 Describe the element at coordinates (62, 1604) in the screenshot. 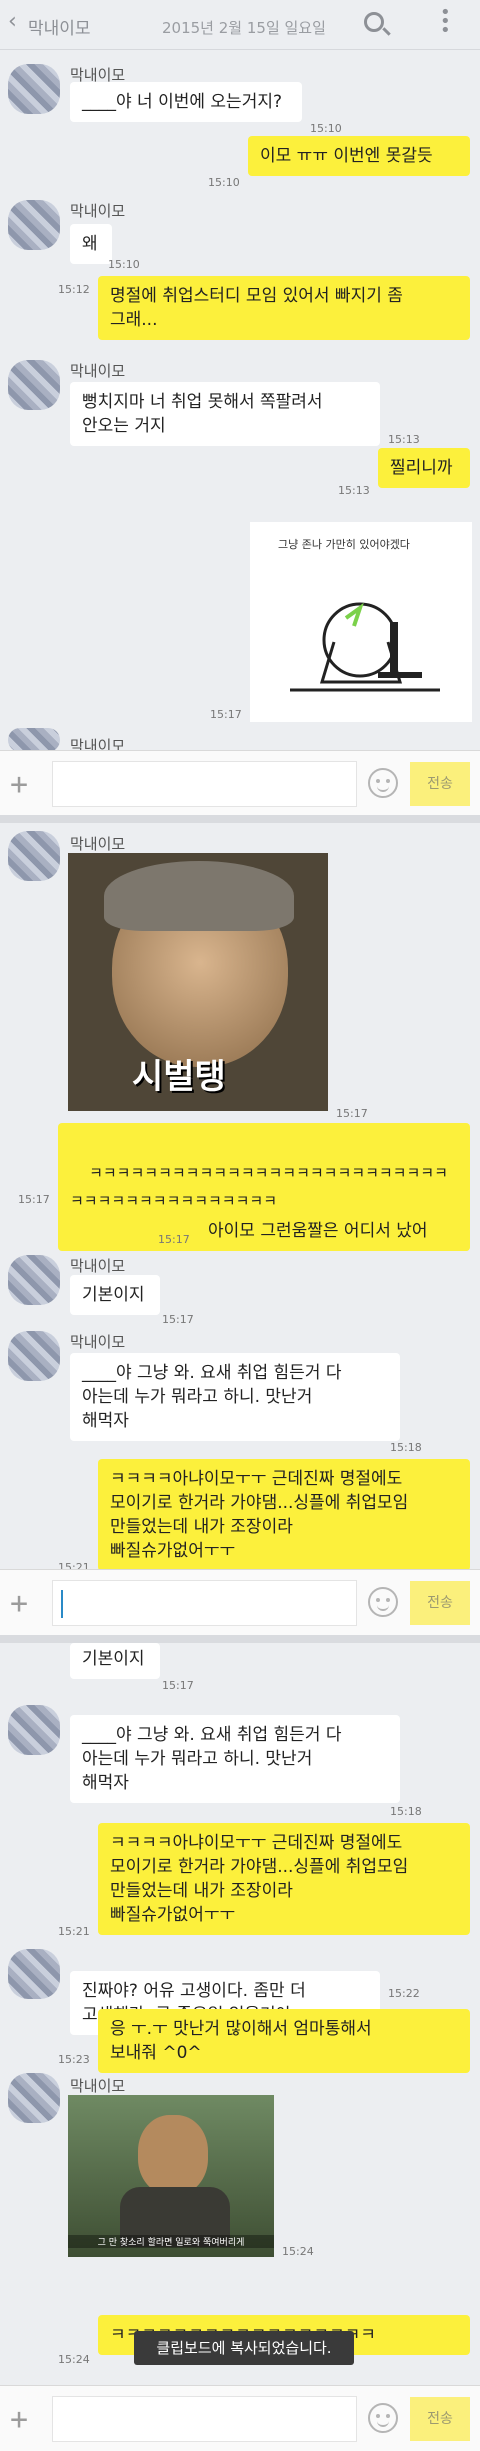

I see `text-cursor` at that location.